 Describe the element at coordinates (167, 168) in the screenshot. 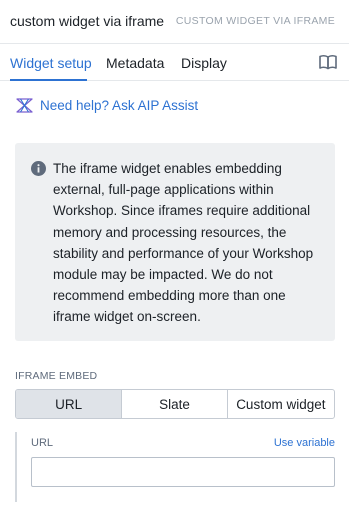

I see `callout-line: The iframe widget enables embedding` at that location.